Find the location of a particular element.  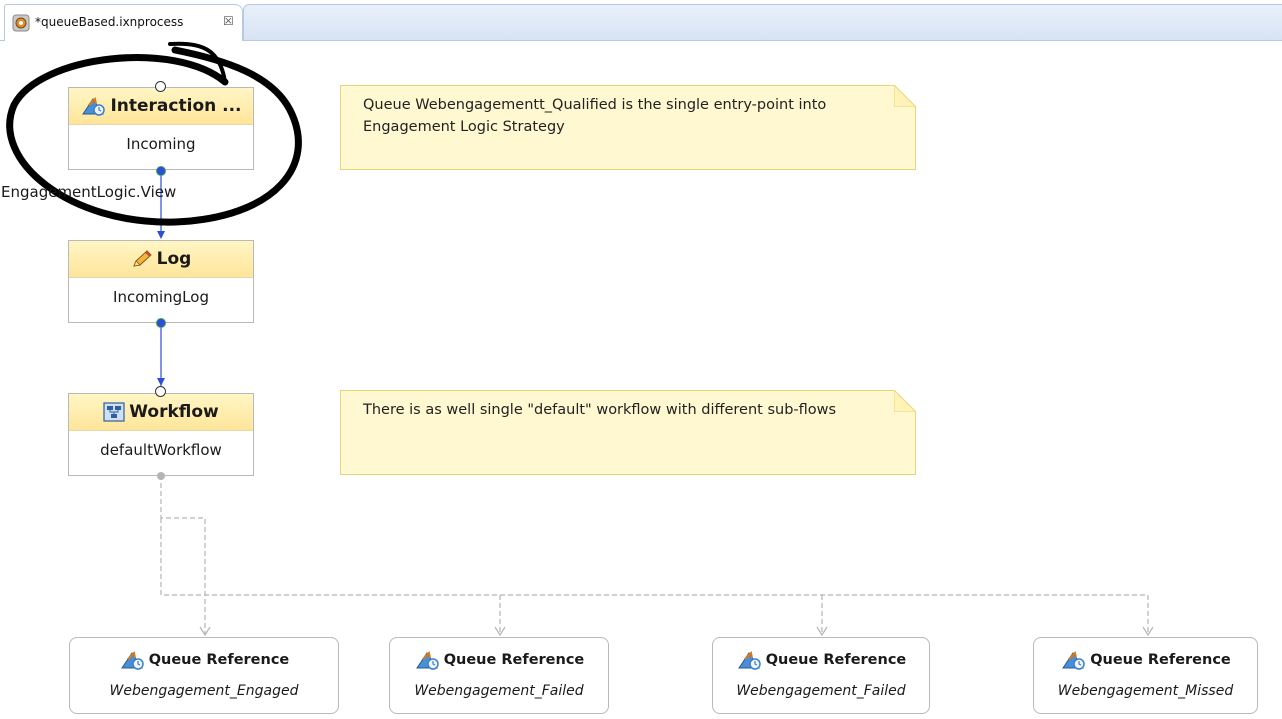

interaction-node-name: Incoming is located at coordinates (161, 144).